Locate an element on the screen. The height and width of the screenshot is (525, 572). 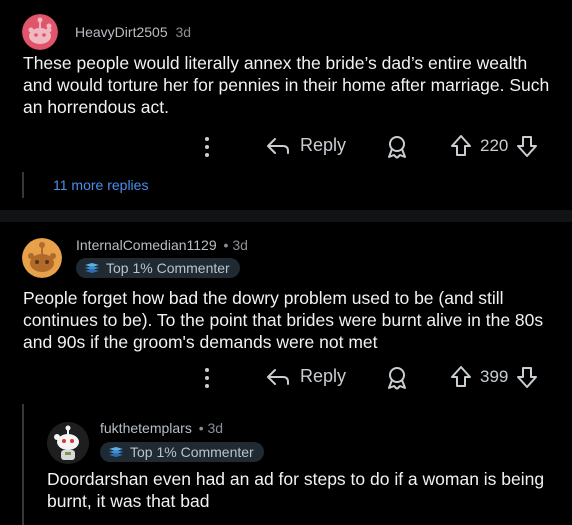
comment-separator is located at coordinates (286, 216).